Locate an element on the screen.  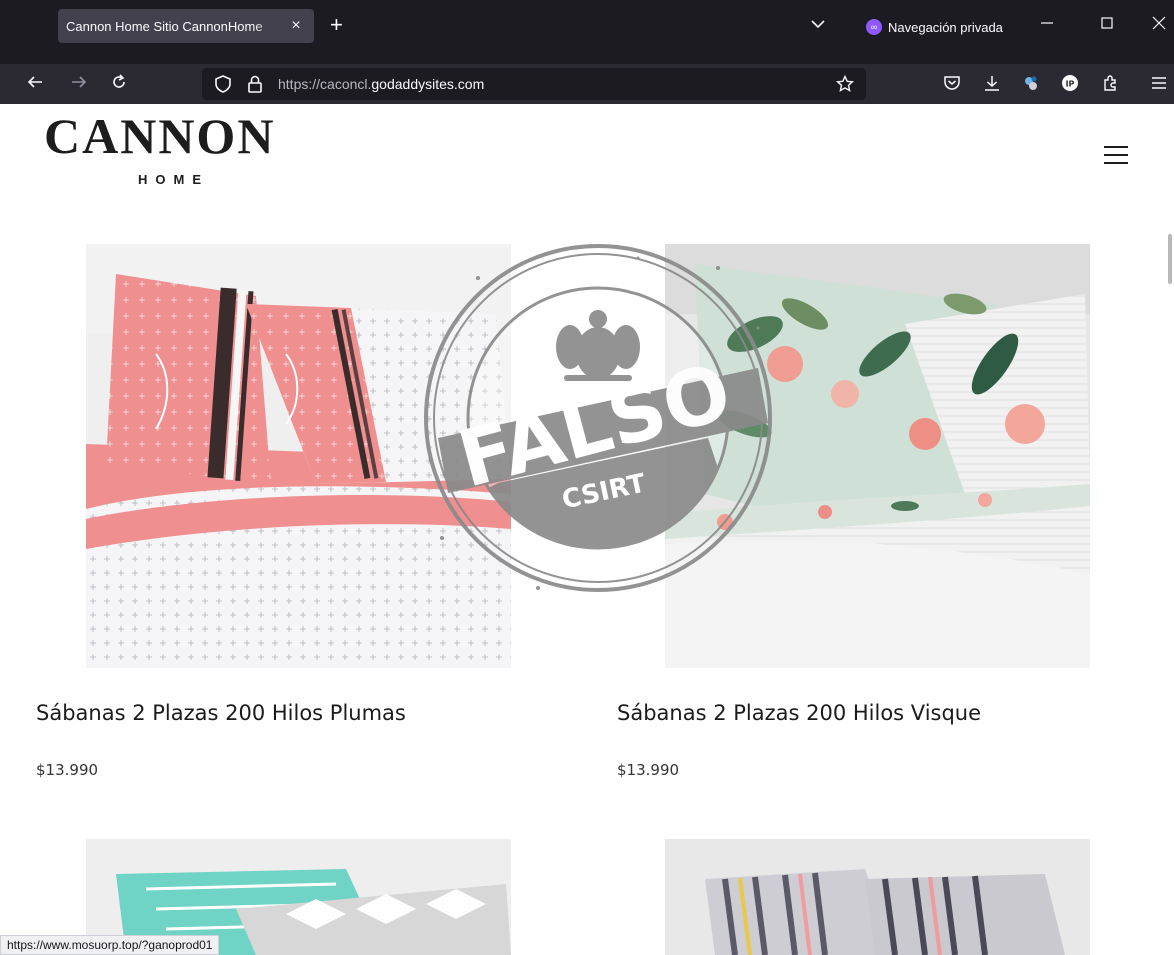
lock-icon is located at coordinates (255, 84).